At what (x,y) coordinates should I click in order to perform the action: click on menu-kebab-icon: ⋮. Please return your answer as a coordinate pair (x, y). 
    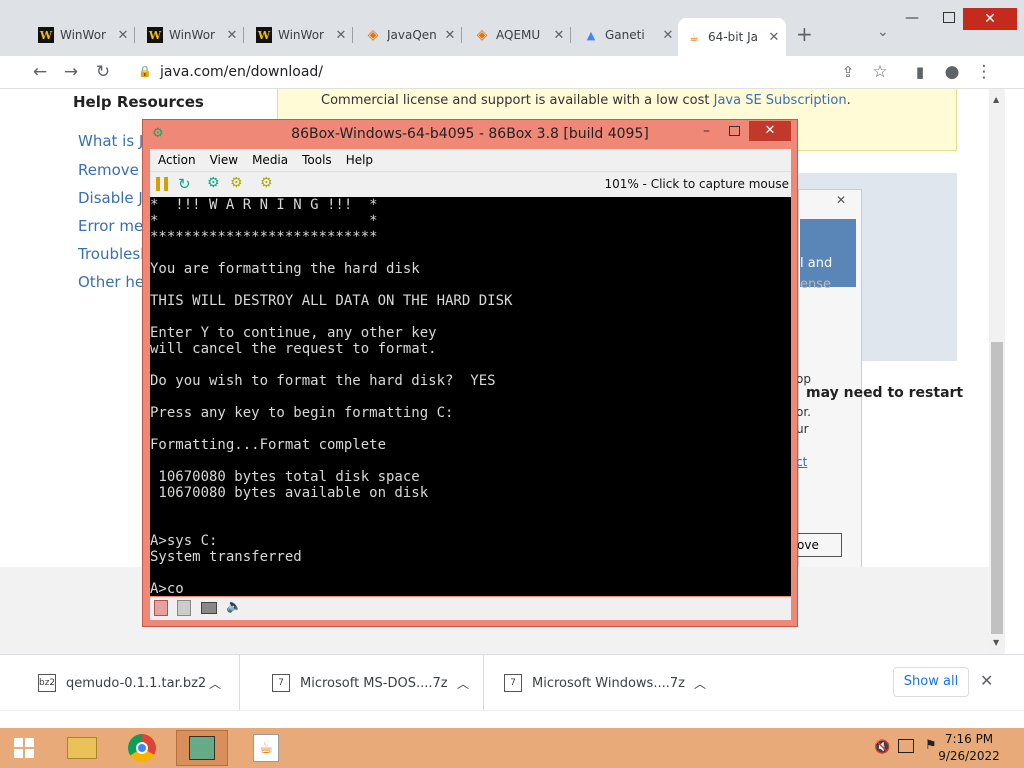
    Looking at the image, I should click on (984, 72).